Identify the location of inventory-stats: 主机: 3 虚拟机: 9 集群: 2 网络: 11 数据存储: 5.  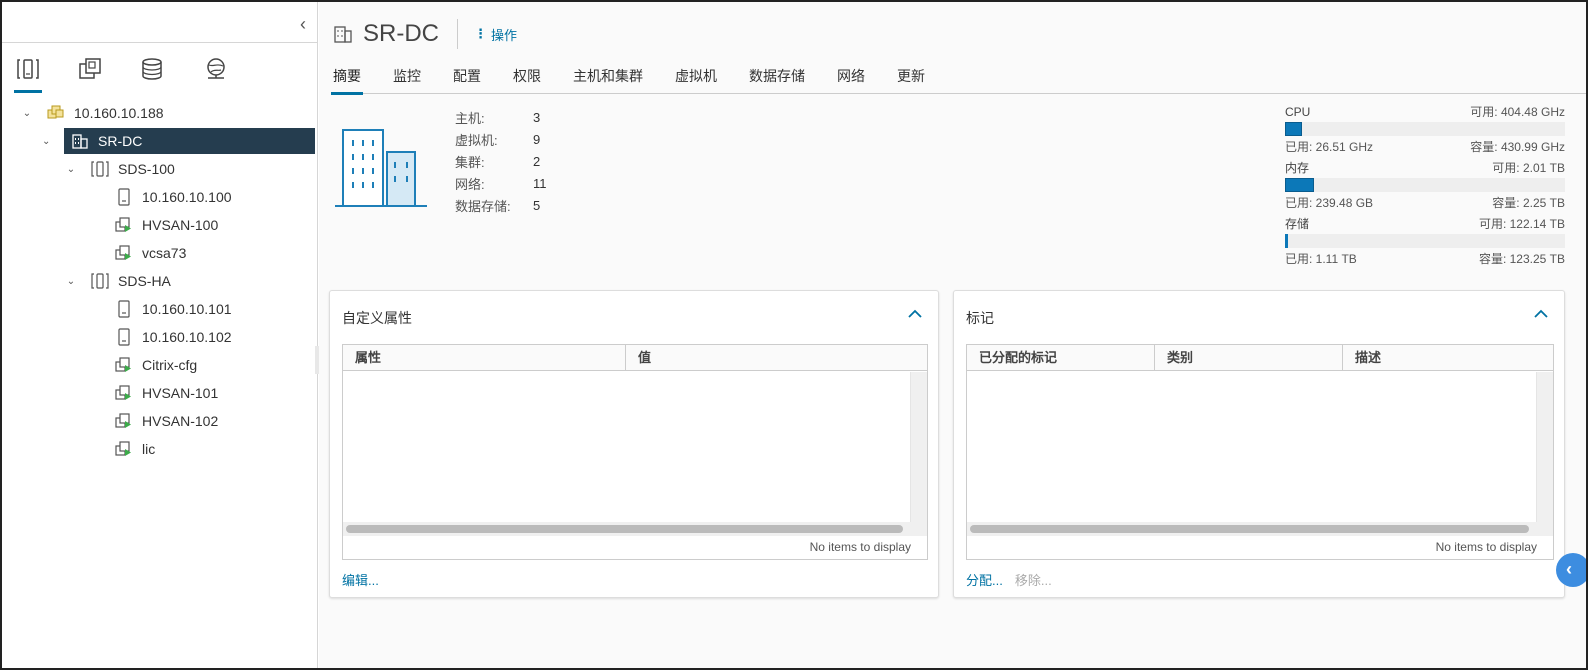
(501, 161).